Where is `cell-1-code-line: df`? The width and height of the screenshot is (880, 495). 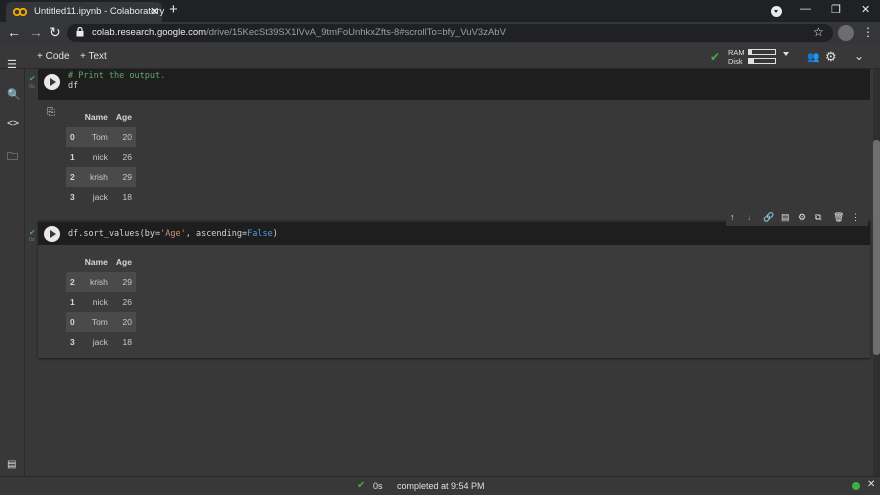
cell-1-code-line: df is located at coordinates (73, 86).